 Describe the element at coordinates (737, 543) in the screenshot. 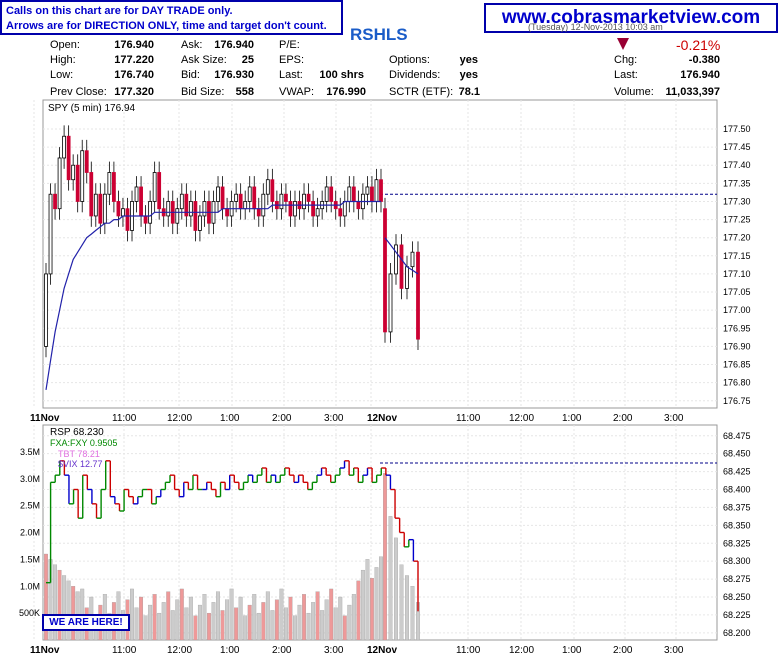

I see `rsp-y-tick: 68.325` at that location.